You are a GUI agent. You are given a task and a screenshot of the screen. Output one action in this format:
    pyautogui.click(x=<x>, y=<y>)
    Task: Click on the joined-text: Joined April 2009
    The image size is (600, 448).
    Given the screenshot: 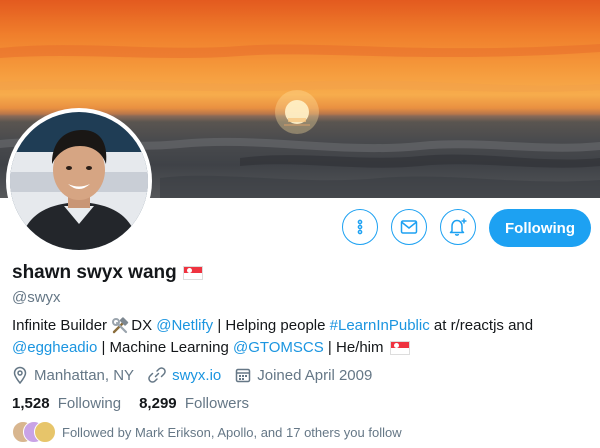 What is the action you would take?
    pyautogui.click(x=315, y=375)
    